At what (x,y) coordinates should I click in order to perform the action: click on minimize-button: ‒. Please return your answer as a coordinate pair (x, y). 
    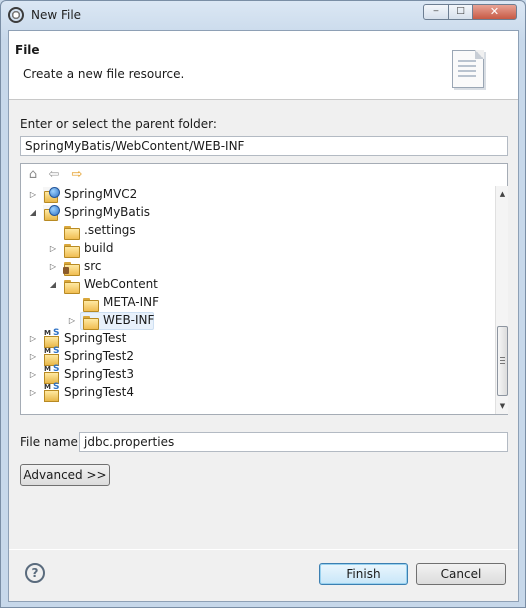
    Looking at the image, I should click on (436, 12).